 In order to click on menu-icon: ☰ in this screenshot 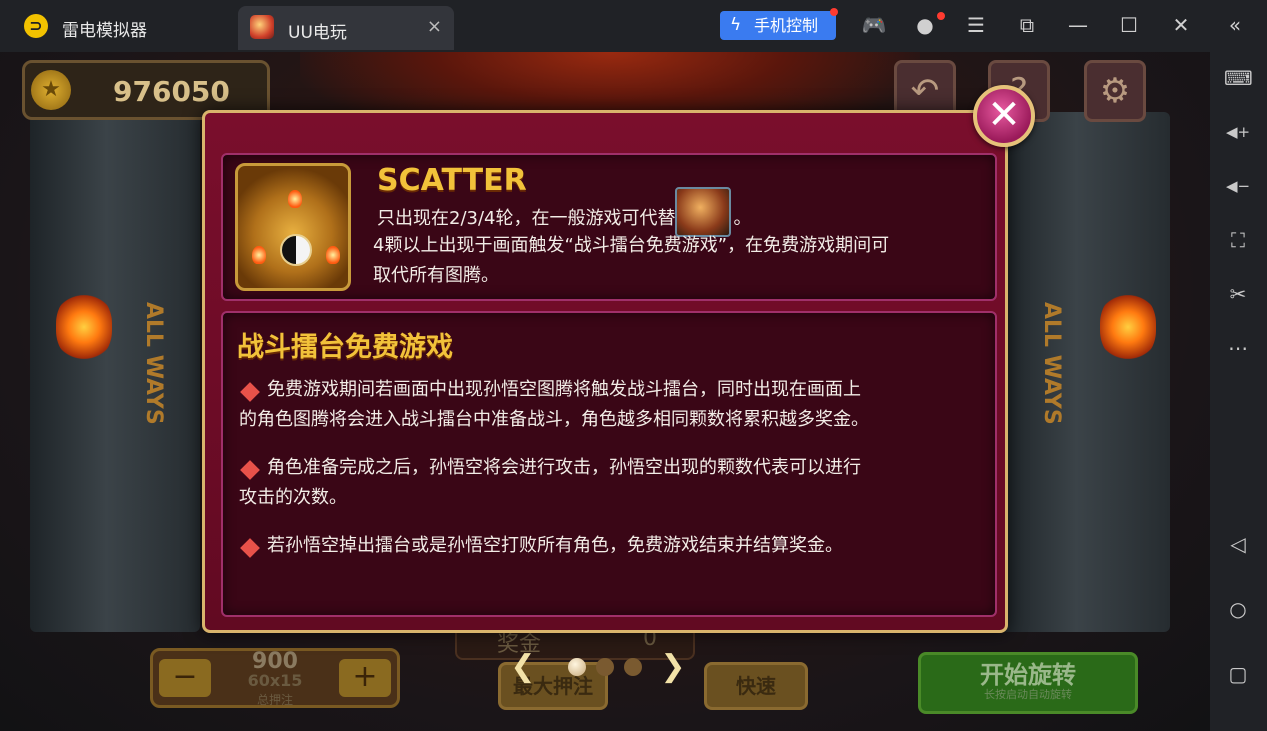, I will do `click(976, 25)`.